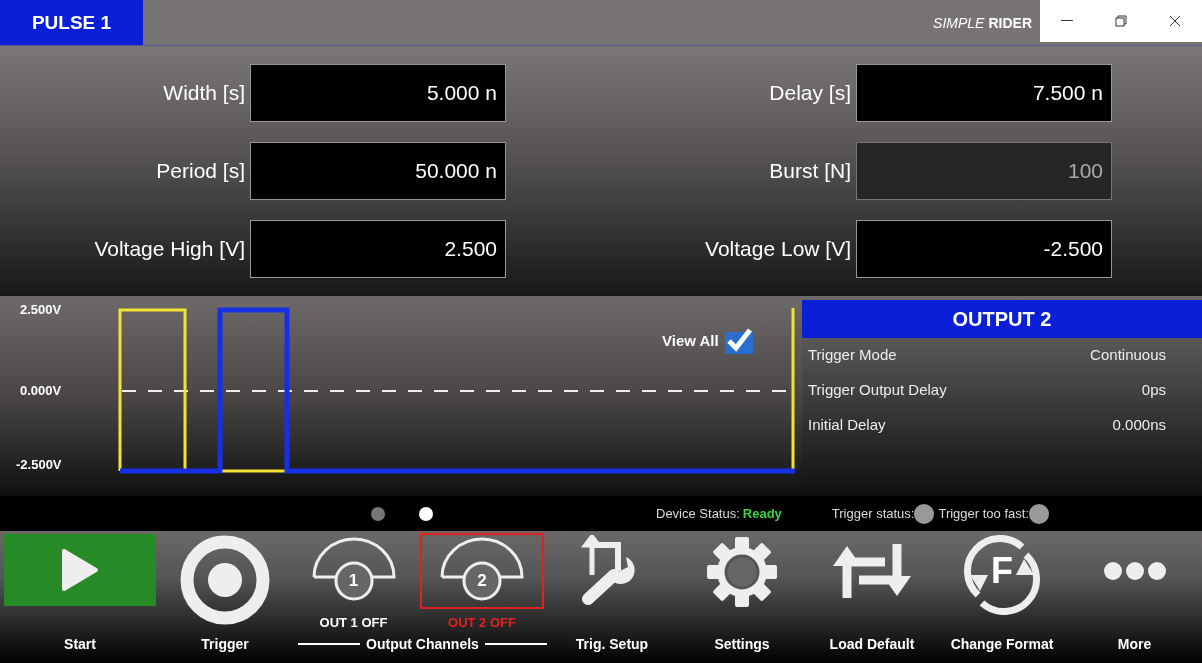 This screenshot has width=1202, height=663. I want to click on target-icon, so click(225, 580).